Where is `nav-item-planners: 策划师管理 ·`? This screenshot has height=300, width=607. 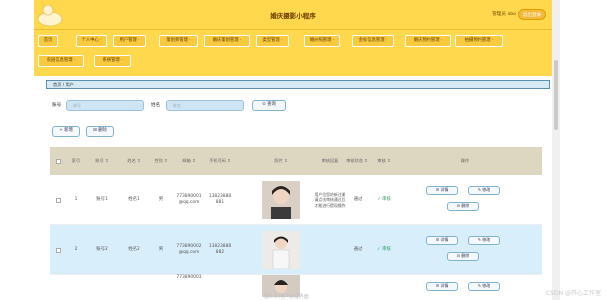 nav-item-planners: 策划师管理 · is located at coordinates (178, 41).